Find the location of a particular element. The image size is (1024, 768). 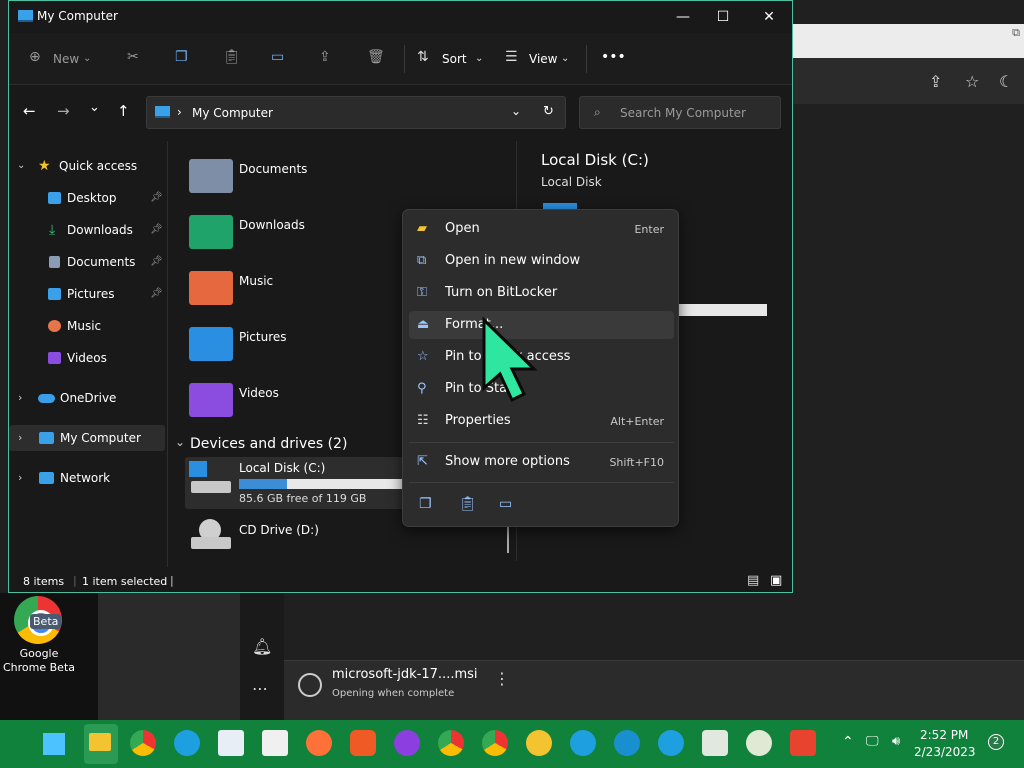

address-bar: › My Computer ⌄ ↻ is located at coordinates (356, 112).